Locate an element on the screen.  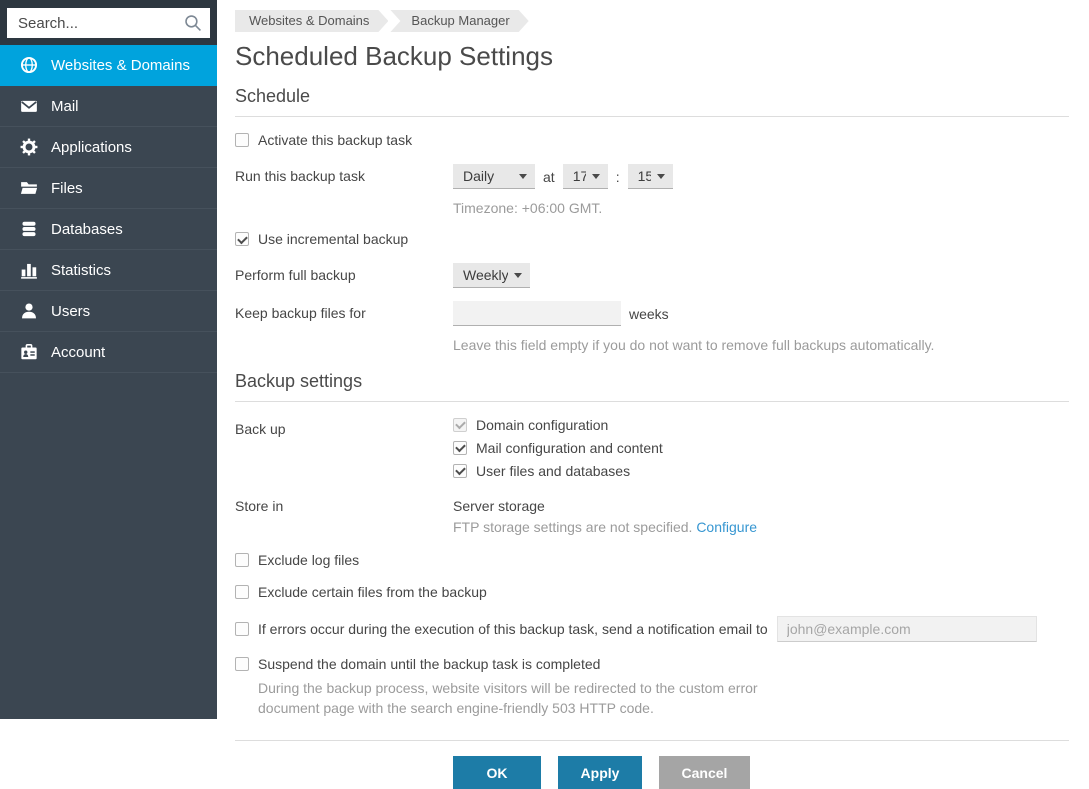
sidebar-item-label: Users is located at coordinates (71, 311).